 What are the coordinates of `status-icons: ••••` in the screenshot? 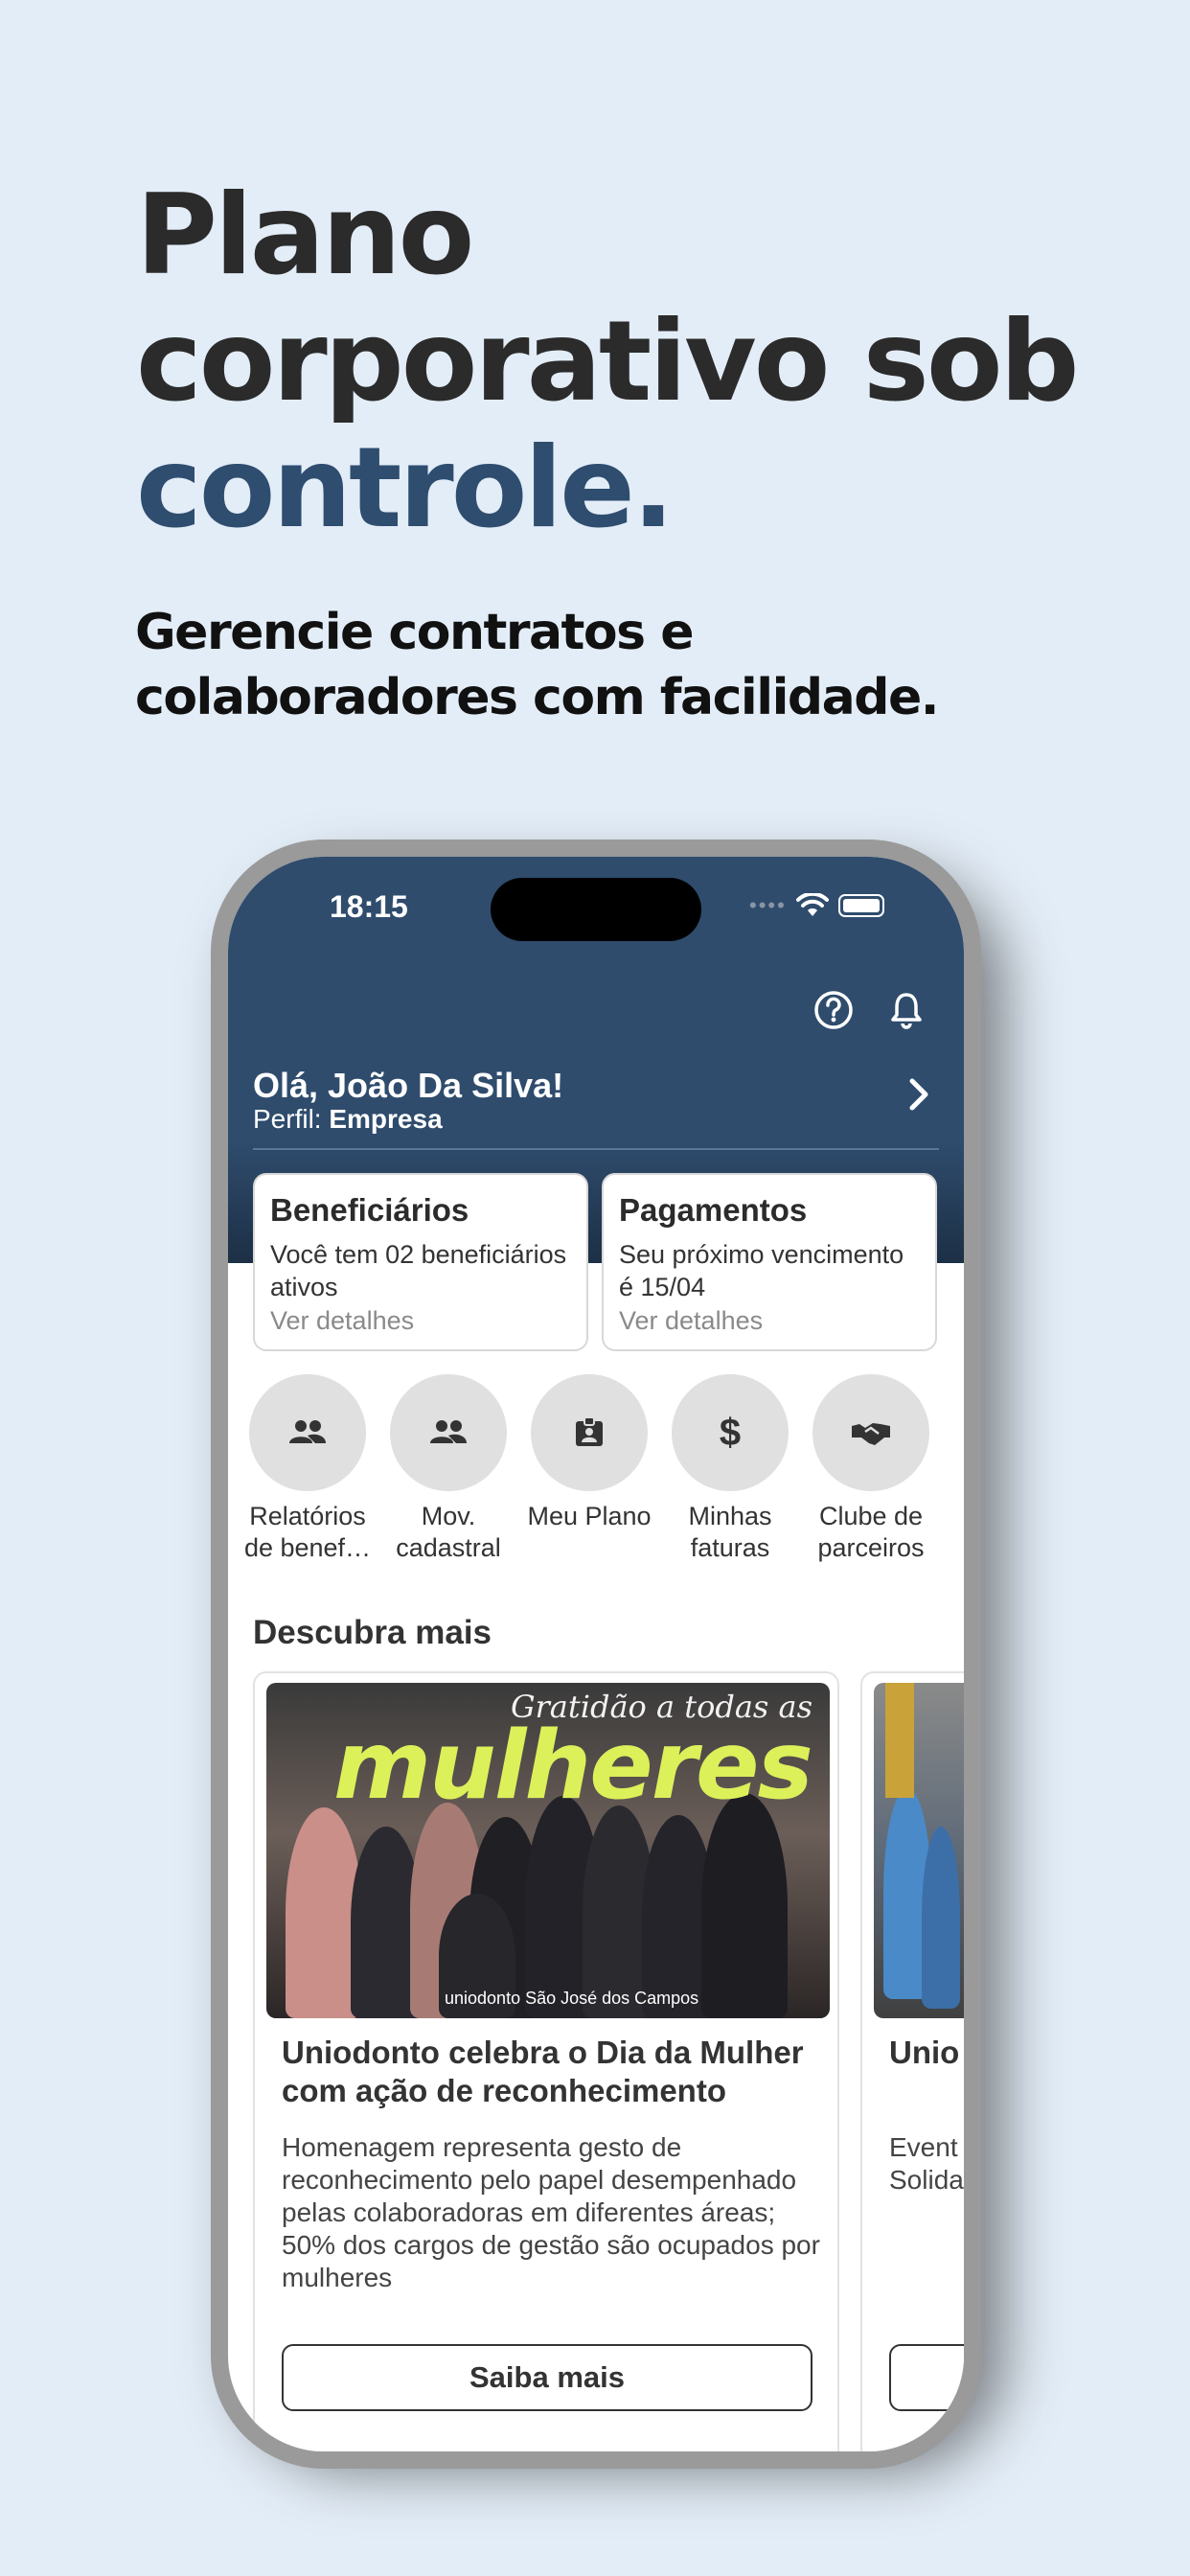 It's located at (817, 905).